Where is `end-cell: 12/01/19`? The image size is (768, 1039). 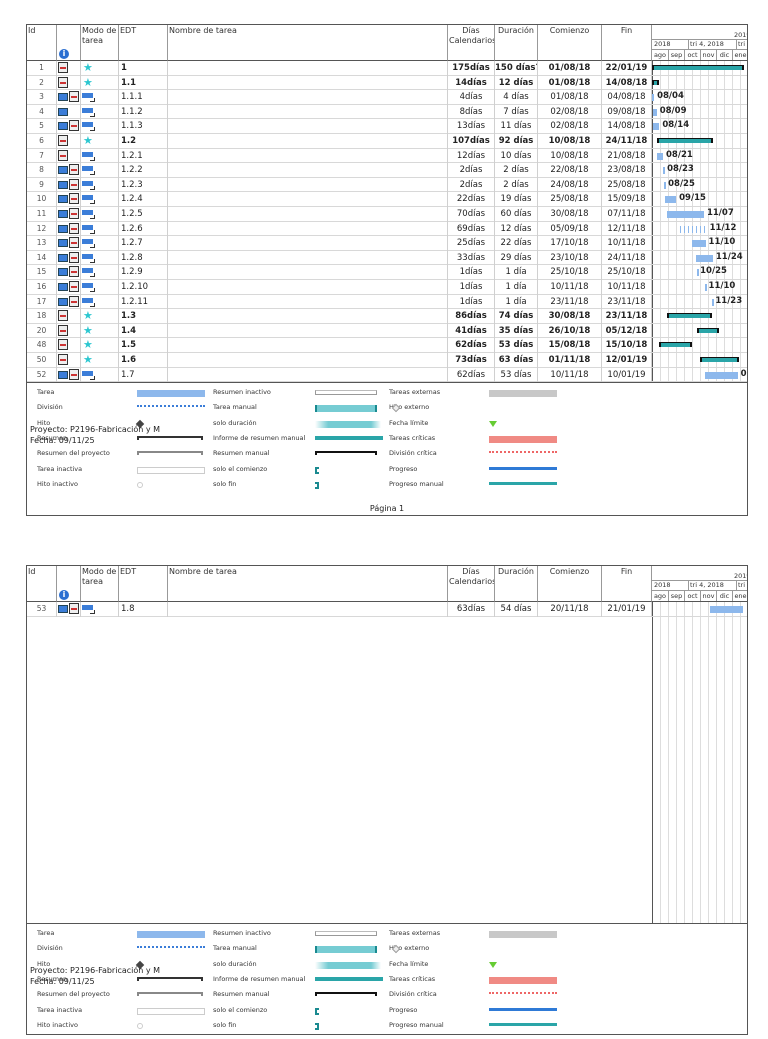
end-cell: 12/01/19 is located at coordinates (627, 360).